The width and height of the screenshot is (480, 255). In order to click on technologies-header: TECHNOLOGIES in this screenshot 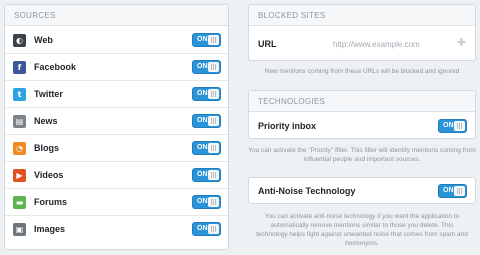, I will do `click(362, 101)`.